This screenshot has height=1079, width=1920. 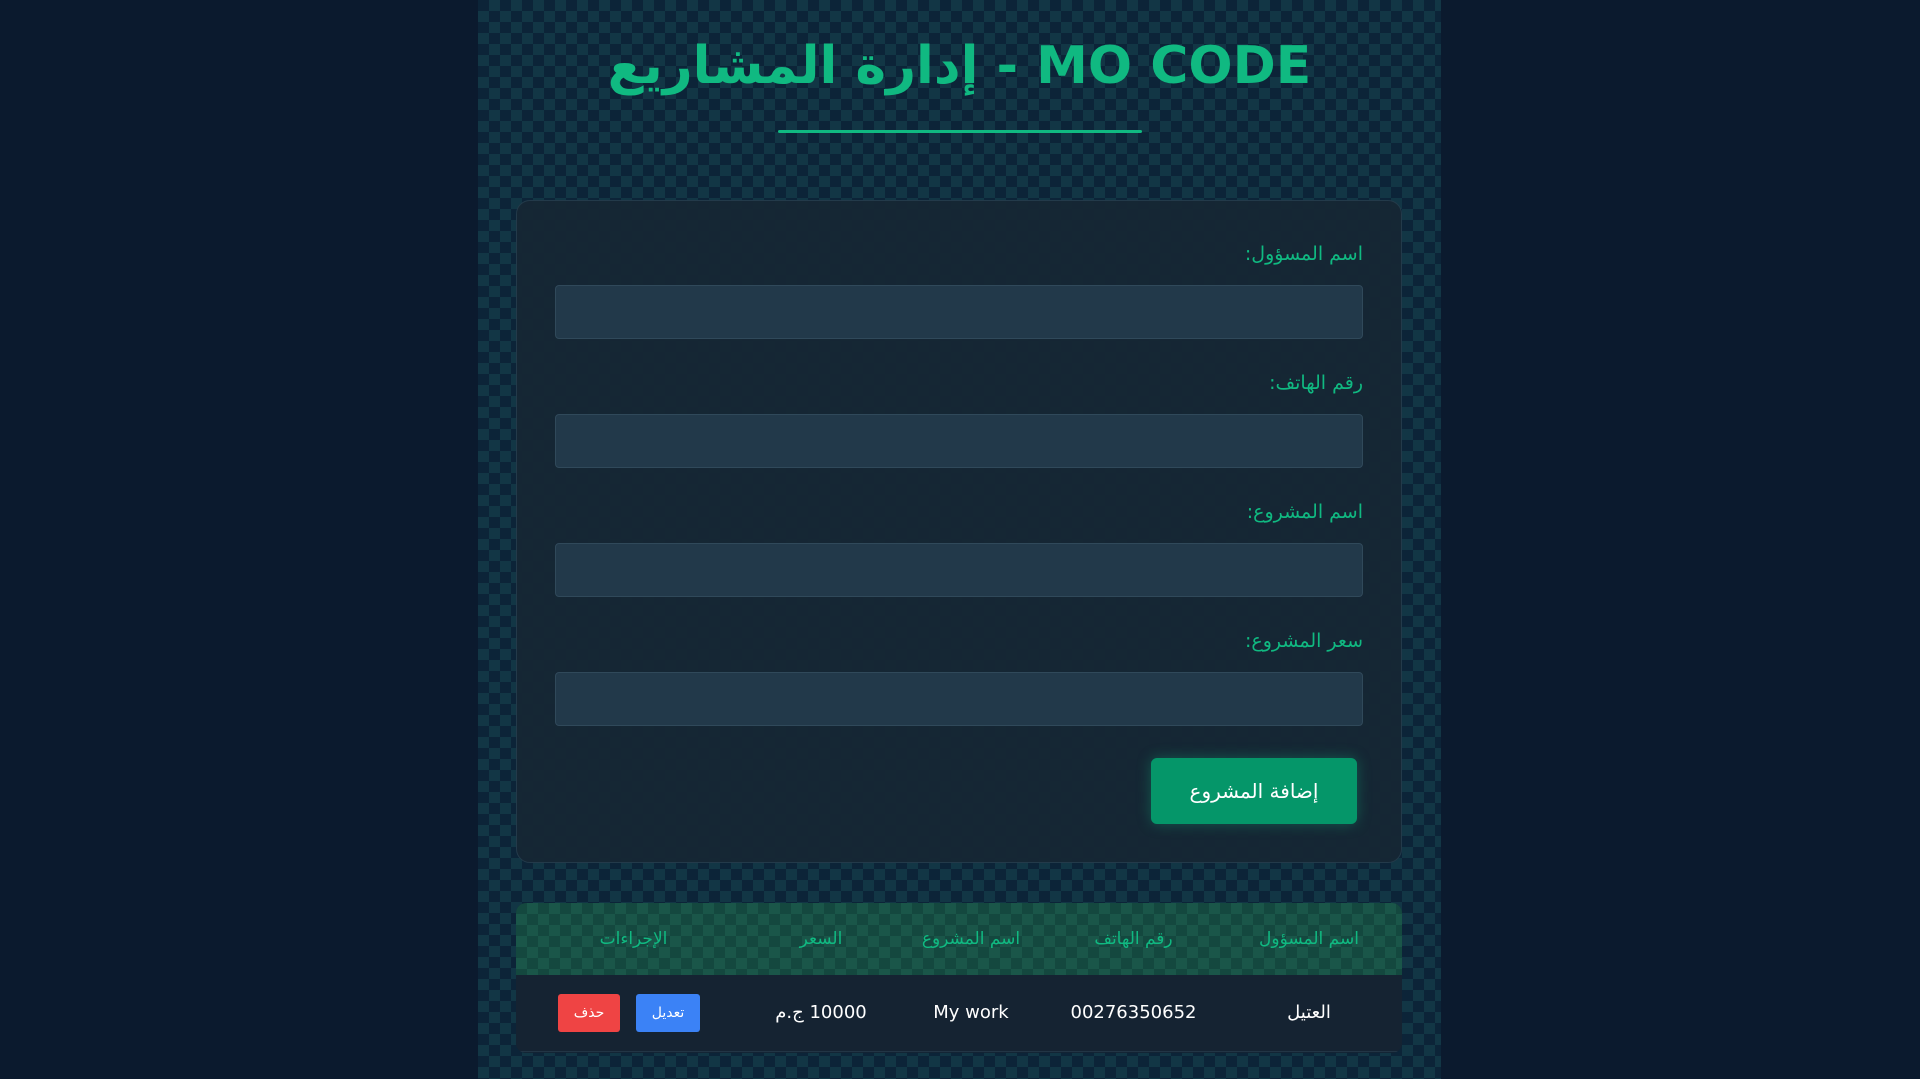 I want to click on delete-button: حذف, so click(x=589, y=1013).